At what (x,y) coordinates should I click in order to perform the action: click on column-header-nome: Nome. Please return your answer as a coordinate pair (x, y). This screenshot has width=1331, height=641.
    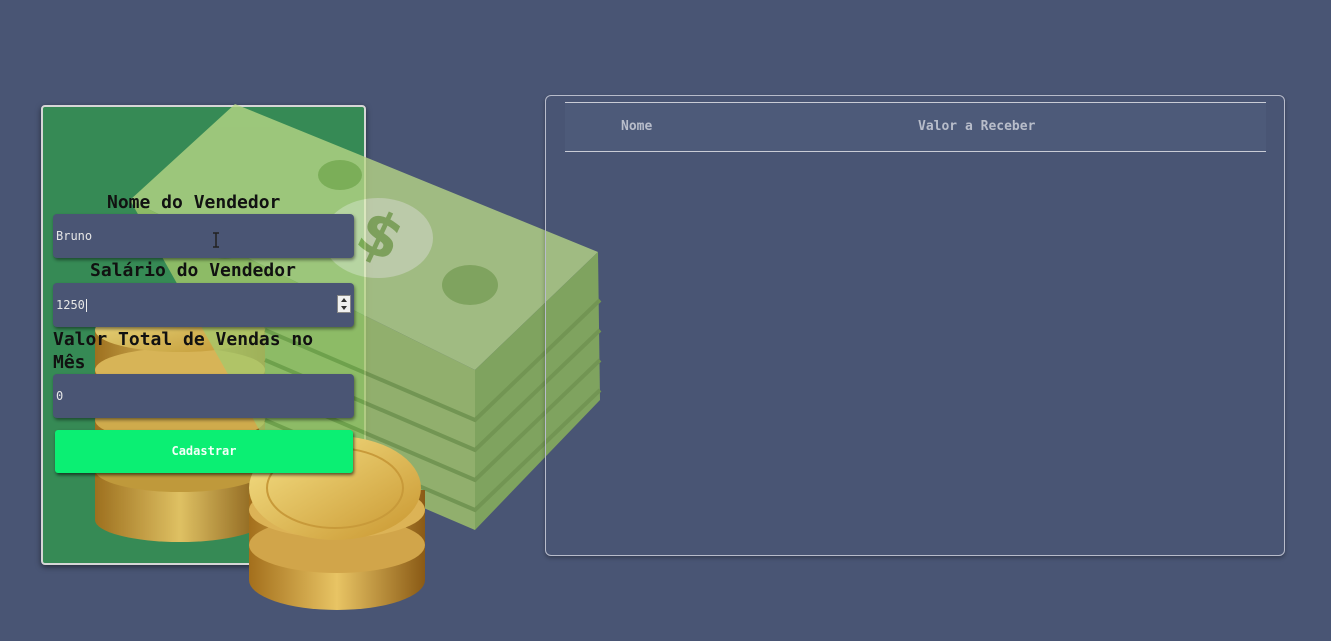
    Looking at the image, I should click on (637, 126).